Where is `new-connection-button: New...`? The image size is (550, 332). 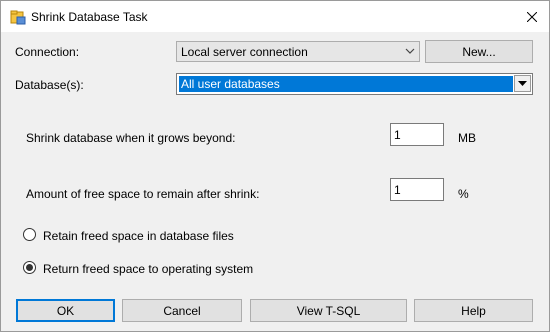 new-connection-button: New... is located at coordinates (479, 51).